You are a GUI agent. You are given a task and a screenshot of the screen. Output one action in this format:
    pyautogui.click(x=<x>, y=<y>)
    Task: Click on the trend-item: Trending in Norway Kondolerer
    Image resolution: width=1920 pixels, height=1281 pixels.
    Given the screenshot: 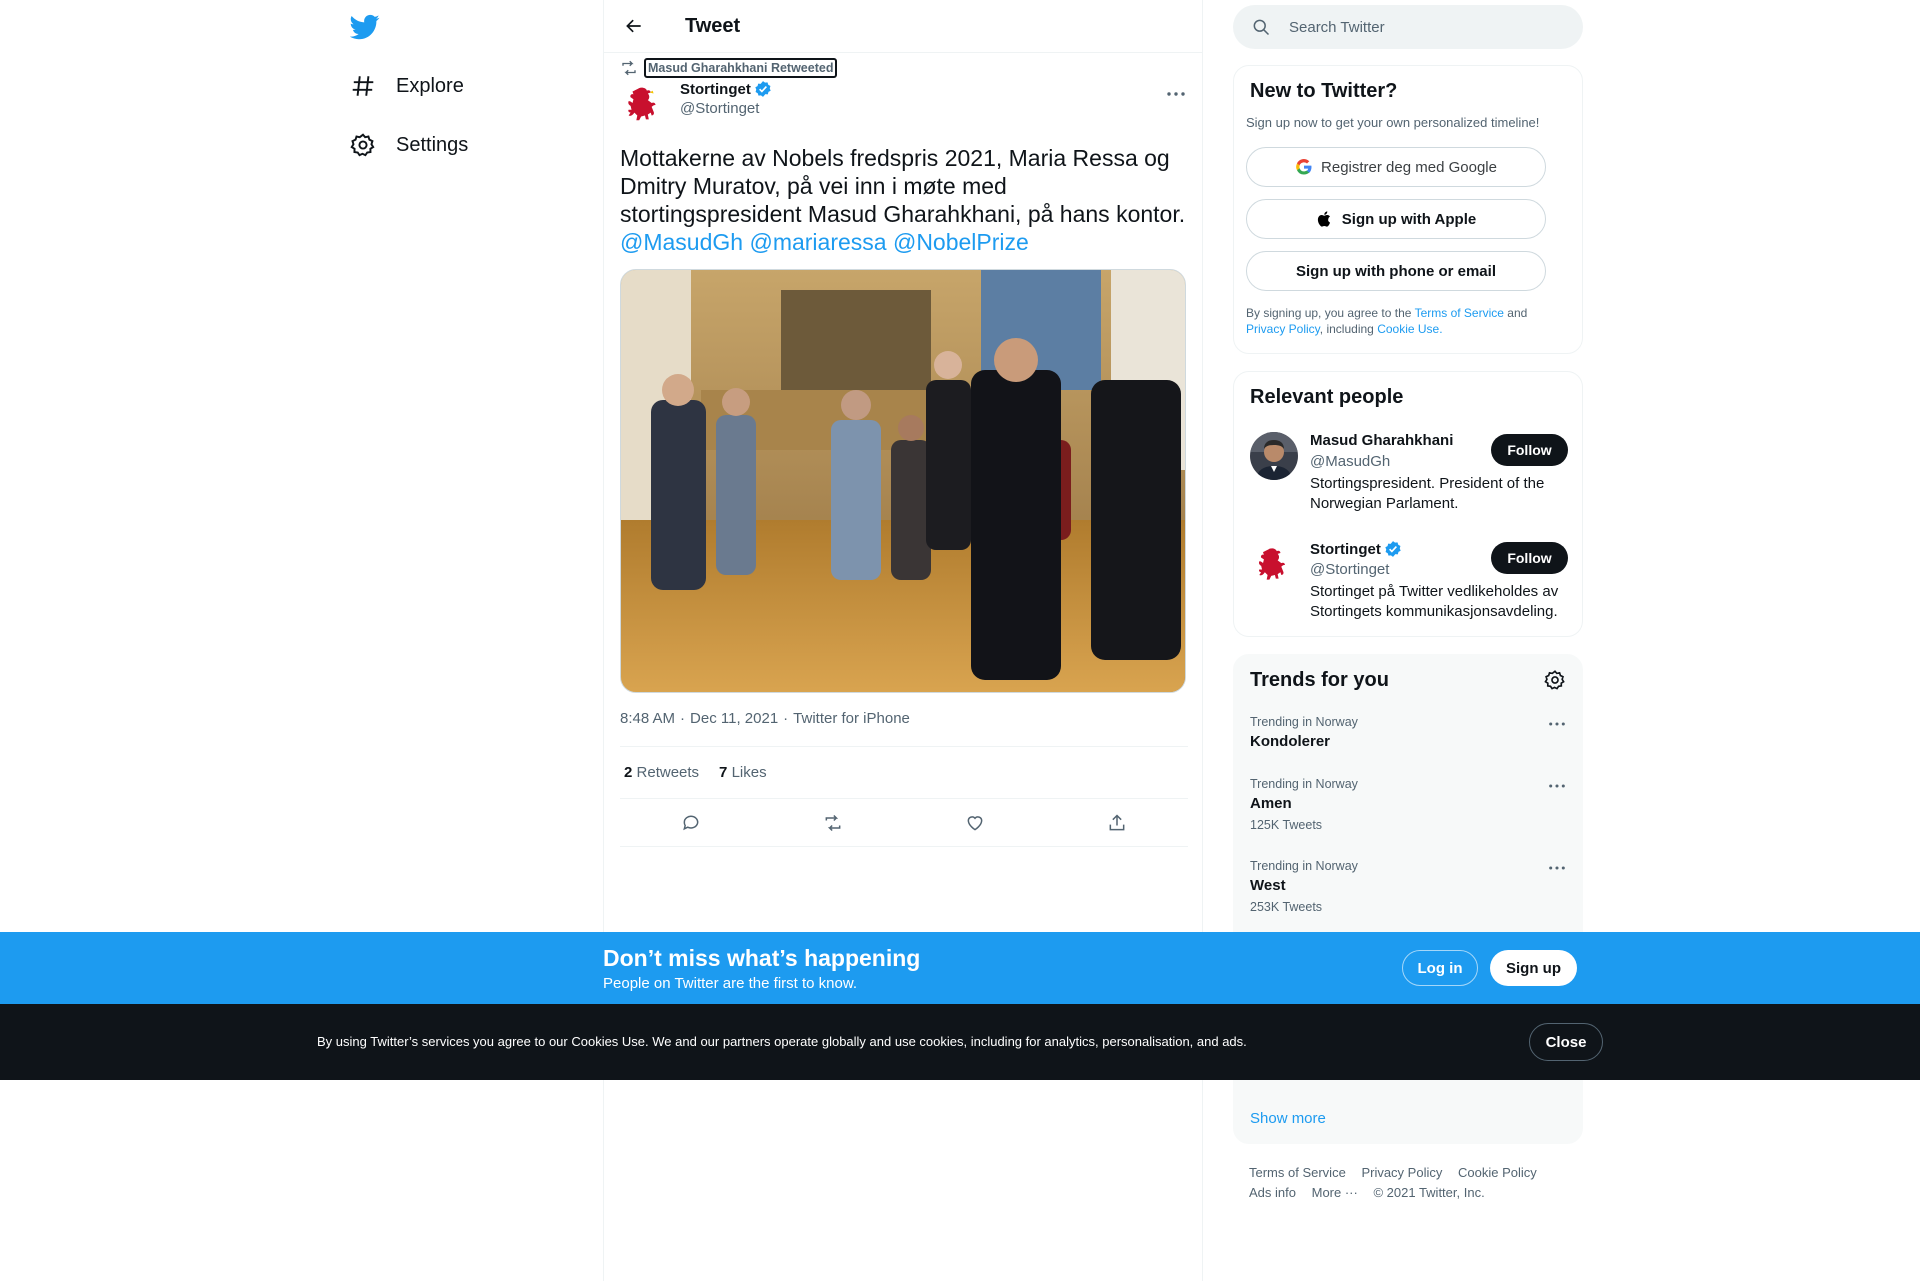 What is the action you would take?
    pyautogui.click(x=1409, y=732)
    